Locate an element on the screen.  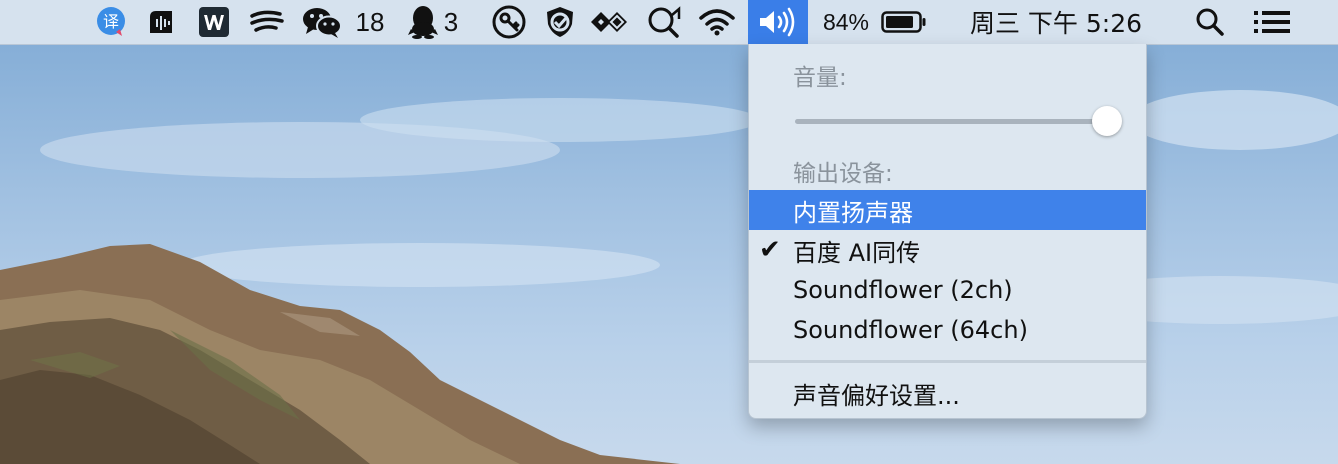
volume-slider-track is located at coordinates (951, 121).